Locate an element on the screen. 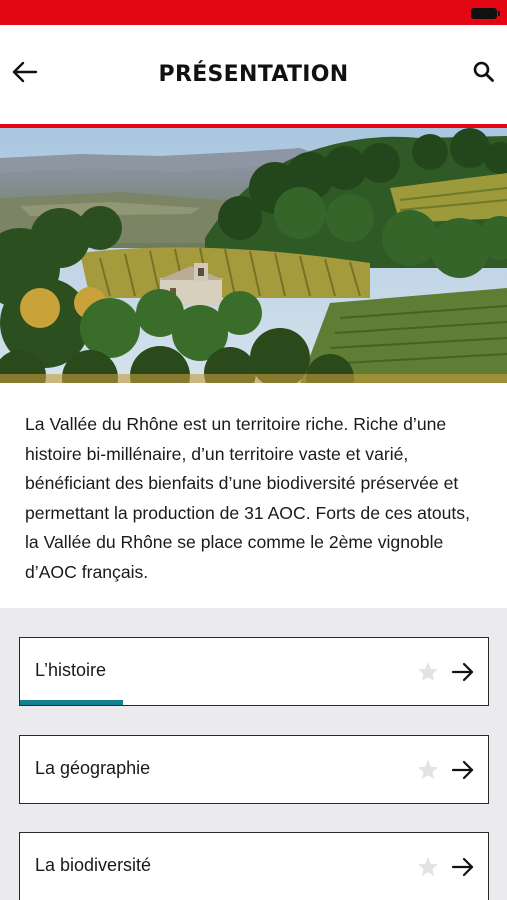 The image size is (507, 900). app-header: PRÉSENTATION is located at coordinates (253, 74).